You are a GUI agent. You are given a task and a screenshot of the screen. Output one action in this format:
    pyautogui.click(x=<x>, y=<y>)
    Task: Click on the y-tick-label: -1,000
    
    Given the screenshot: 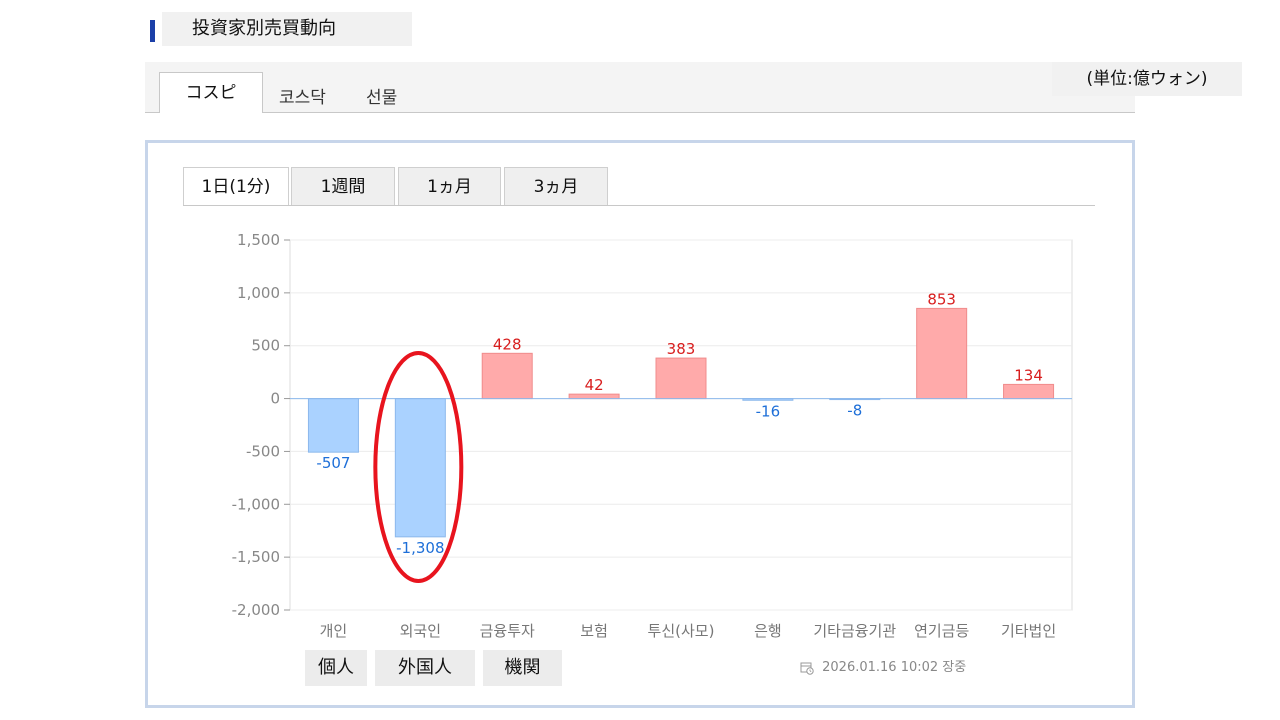 What is the action you would take?
    pyautogui.click(x=256, y=504)
    